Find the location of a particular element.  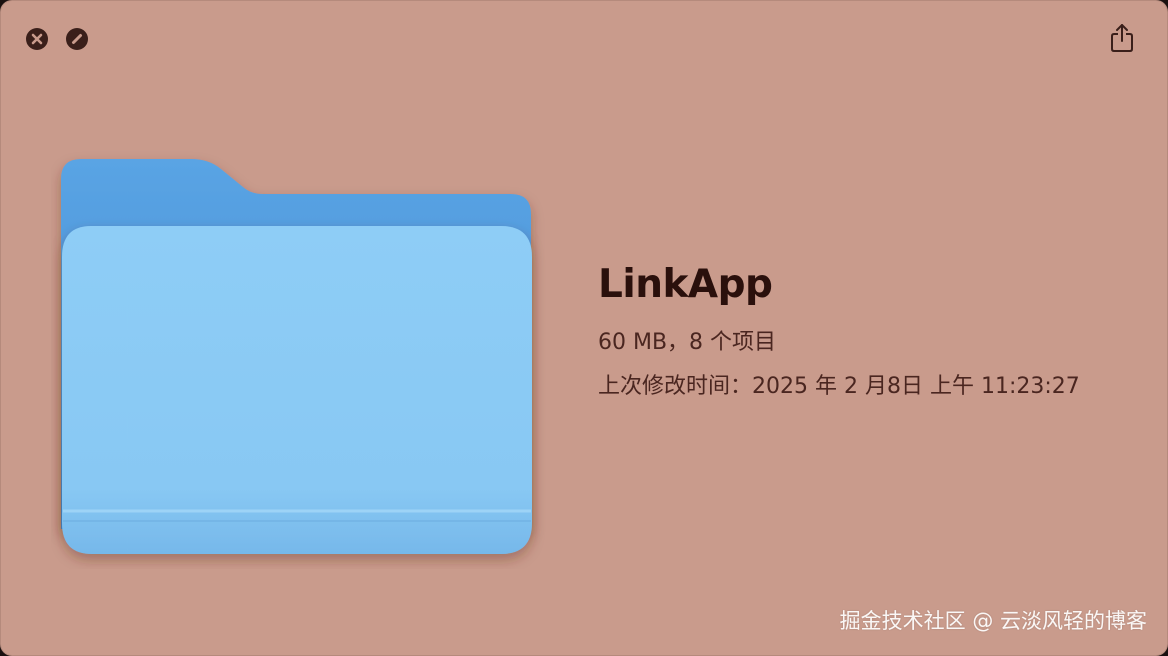

close-button is located at coordinates (37, 39).